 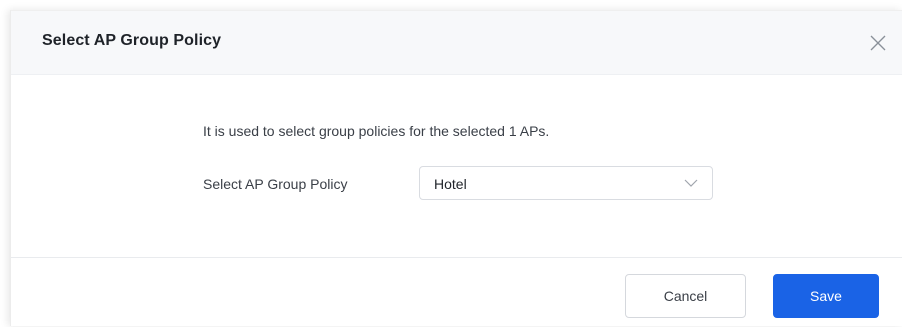 I want to click on cancel-button: Cancel, so click(x=685, y=296).